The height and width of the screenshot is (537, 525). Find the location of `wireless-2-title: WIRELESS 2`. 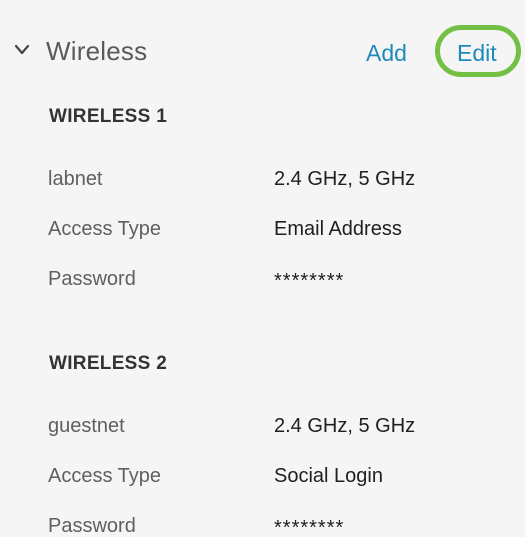

wireless-2-title: WIRELESS 2 is located at coordinates (108, 363).